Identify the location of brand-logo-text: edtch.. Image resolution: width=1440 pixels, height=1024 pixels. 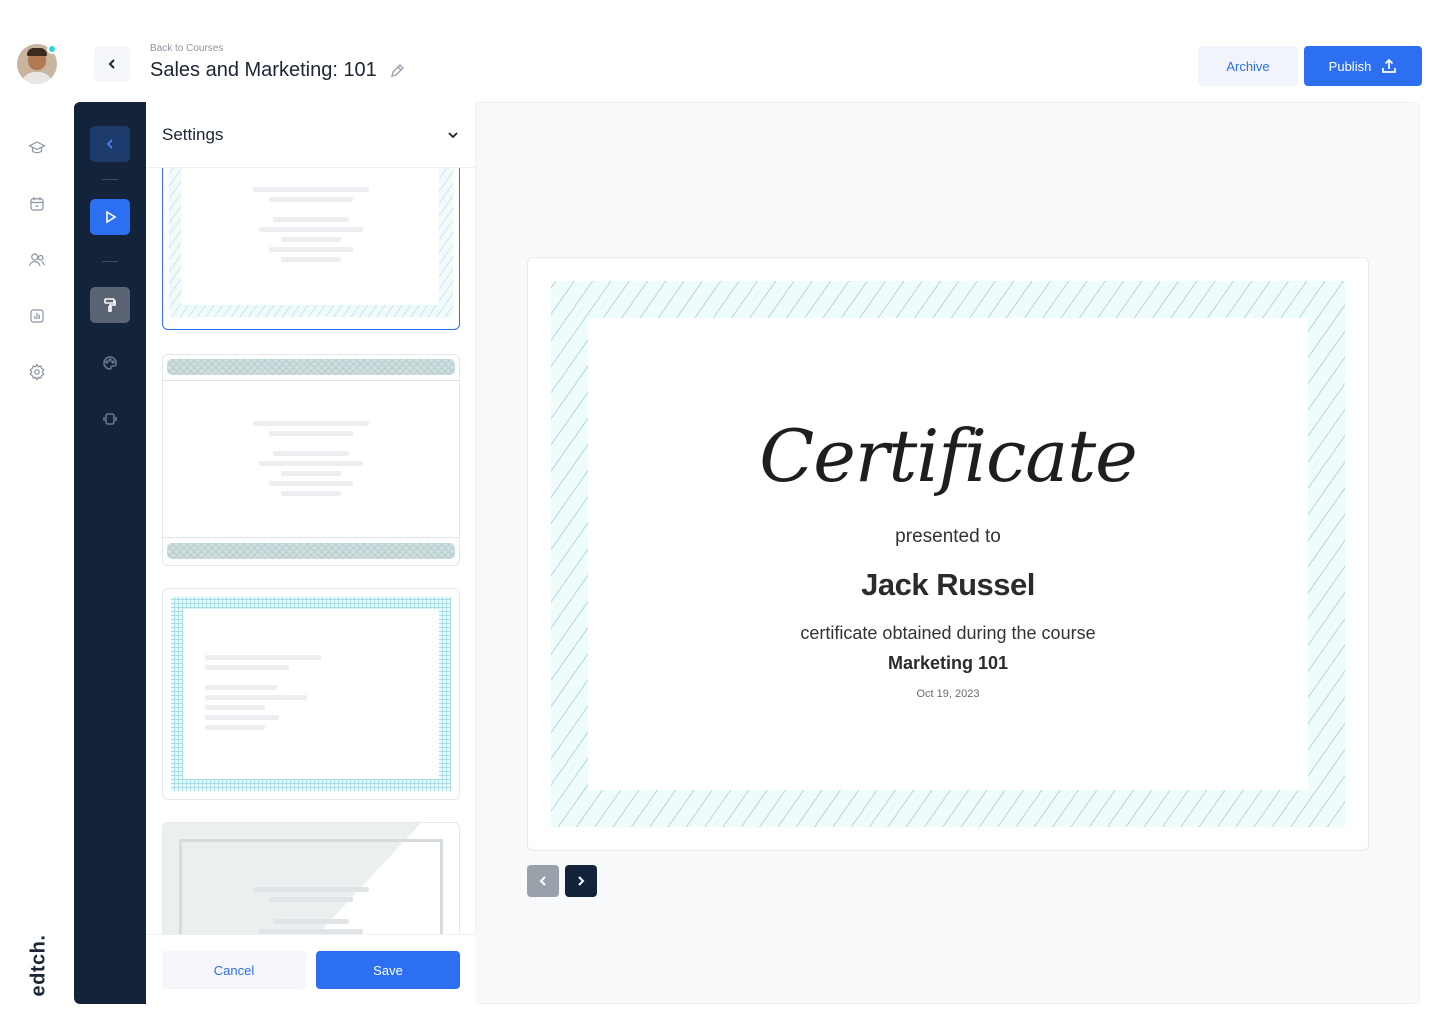
(38, 965).